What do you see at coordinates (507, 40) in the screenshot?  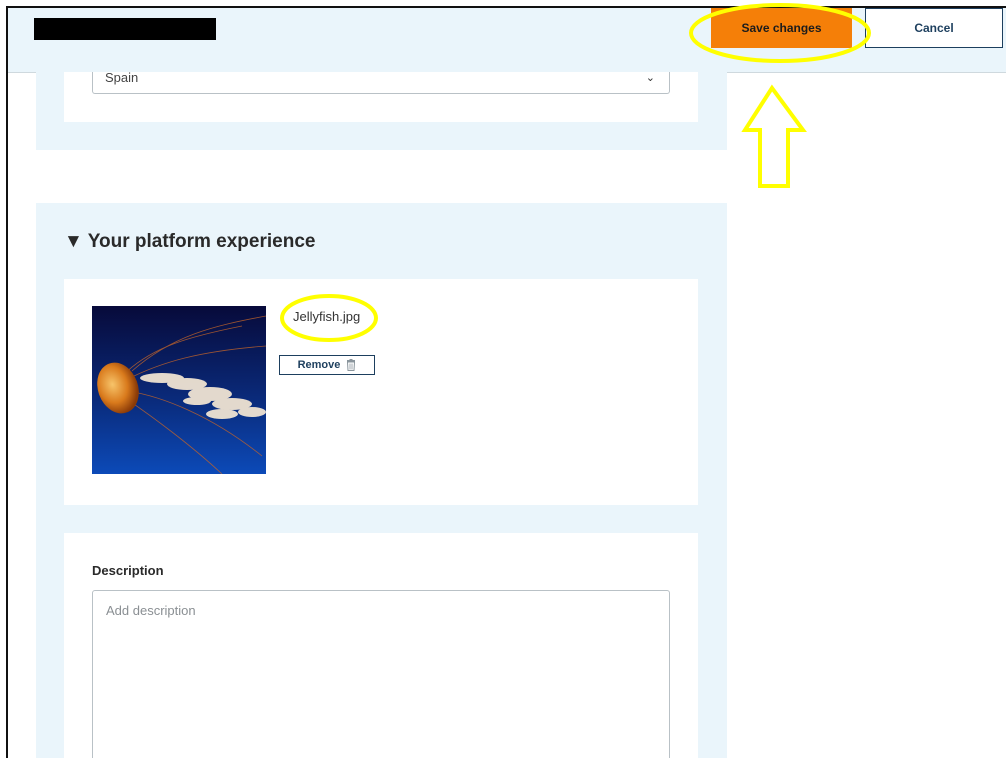 I see `top-action-bar: Save changes Cancel` at bounding box center [507, 40].